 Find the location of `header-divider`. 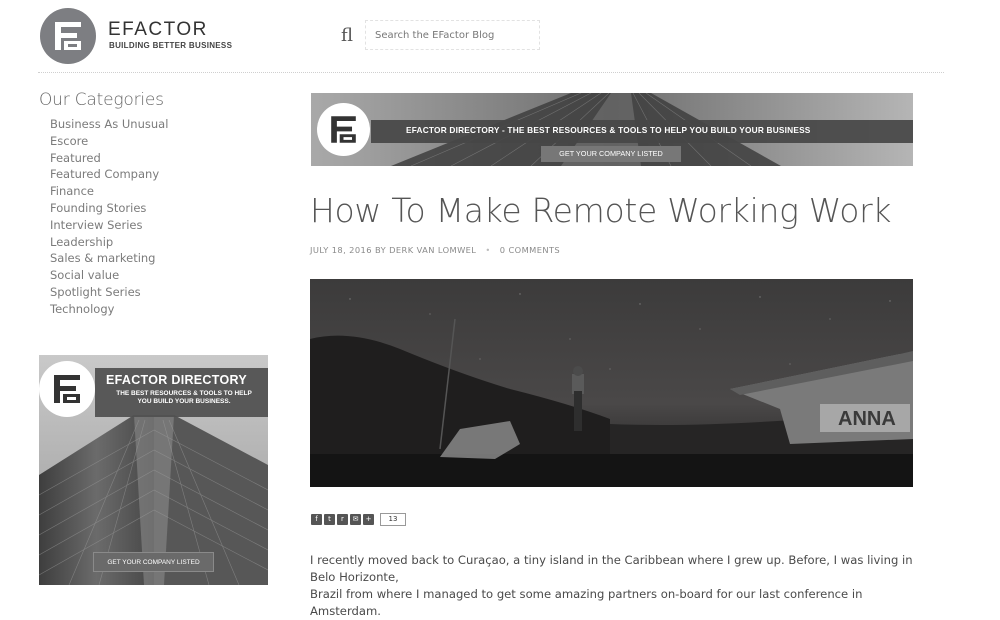

header-divider is located at coordinates (491, 72).